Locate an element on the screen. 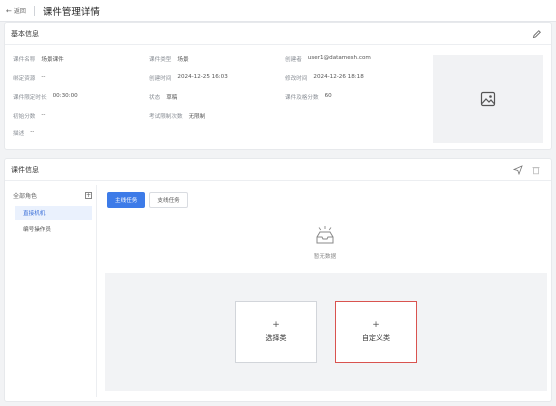 The image size is (556, 406). empty-state: 暂无数据 is located at coordinates (325, 242).